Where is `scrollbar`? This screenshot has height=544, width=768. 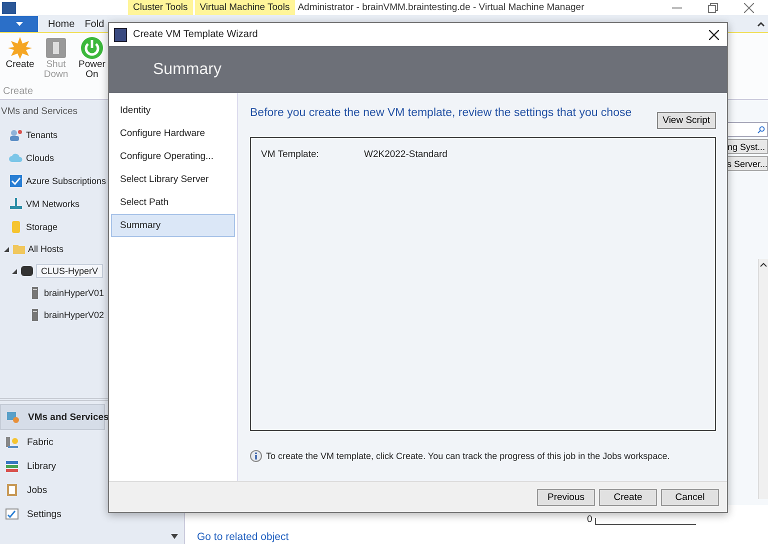
scrollbar is located at coordinates (763, 379).